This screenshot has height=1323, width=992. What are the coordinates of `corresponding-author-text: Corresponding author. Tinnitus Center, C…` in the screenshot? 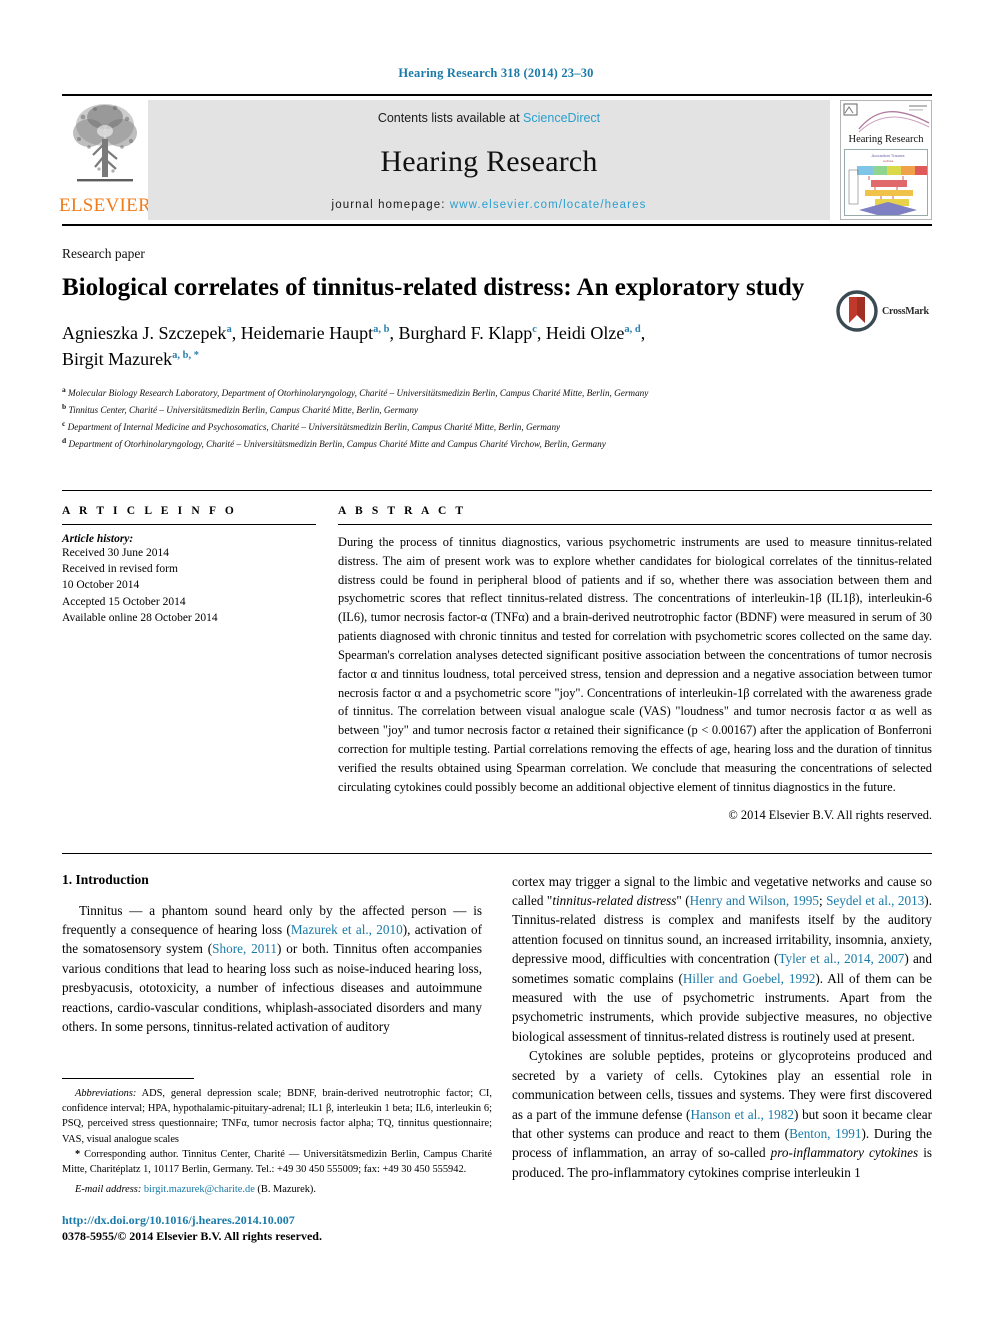 It's located at (277, 1161).